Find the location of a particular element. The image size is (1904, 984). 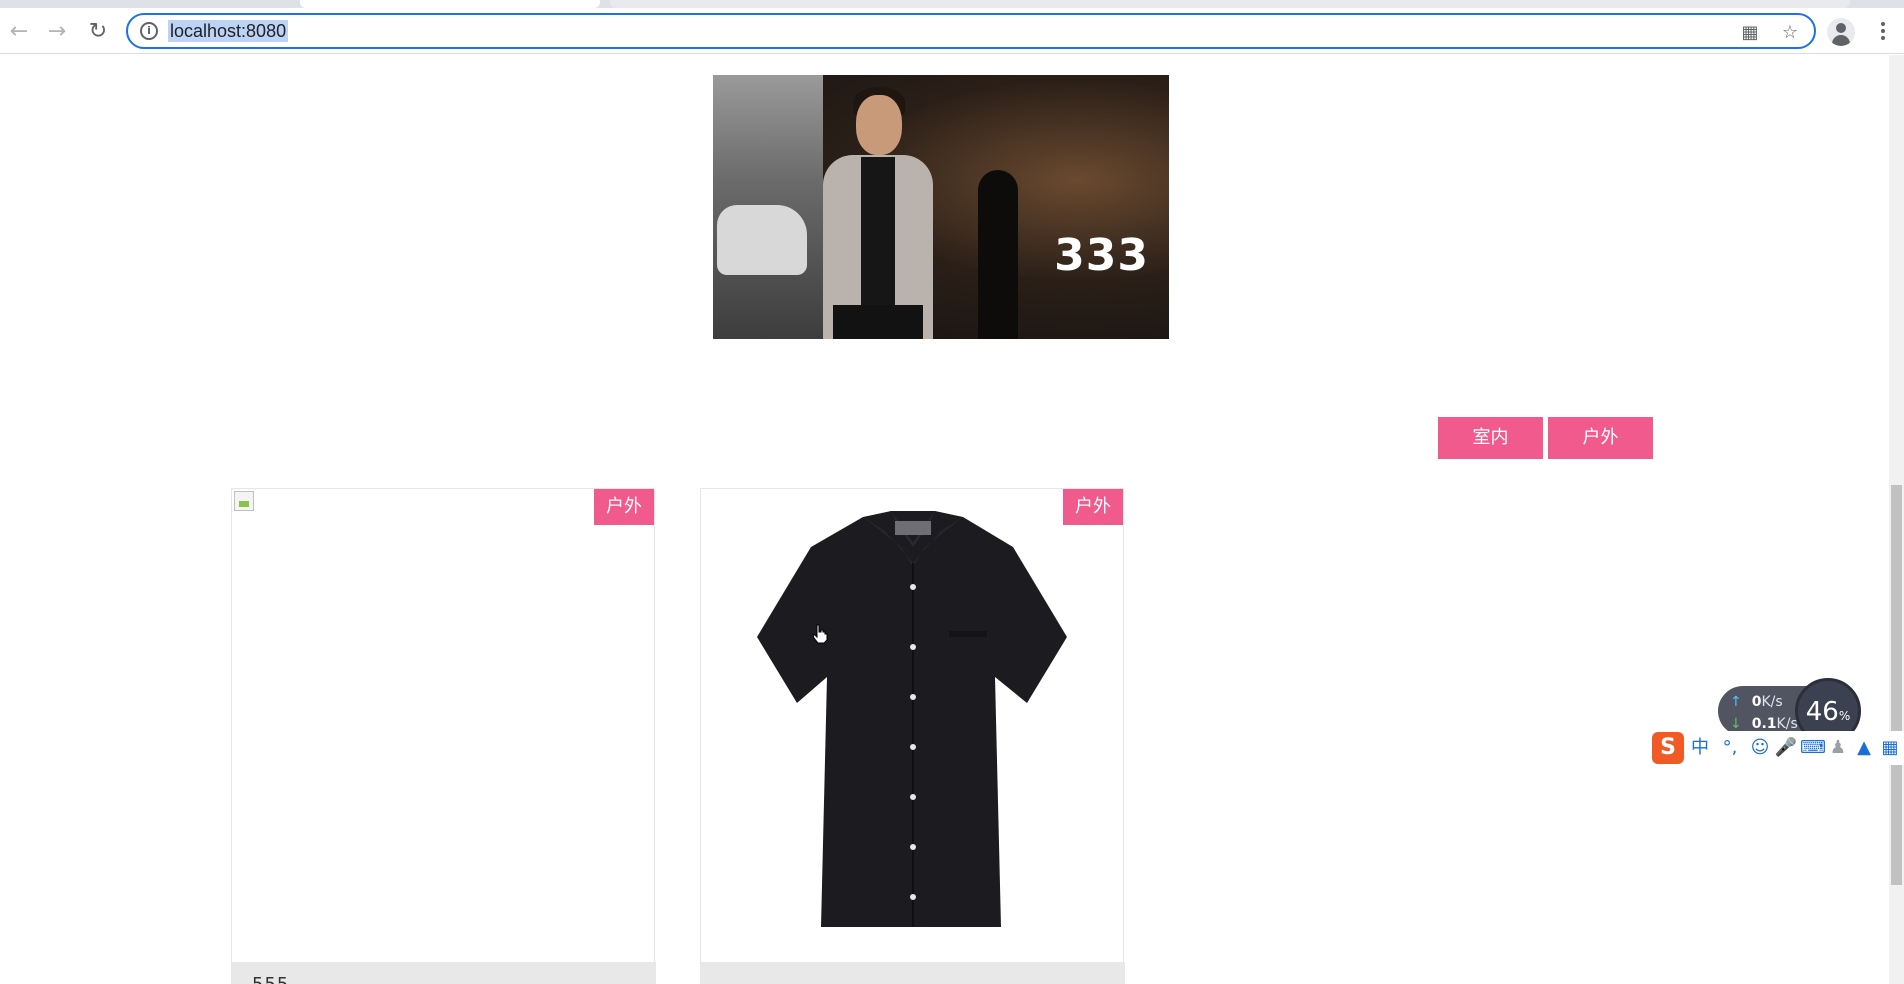

emoji-icon: ☺ is located at coordinates (1760, 748).